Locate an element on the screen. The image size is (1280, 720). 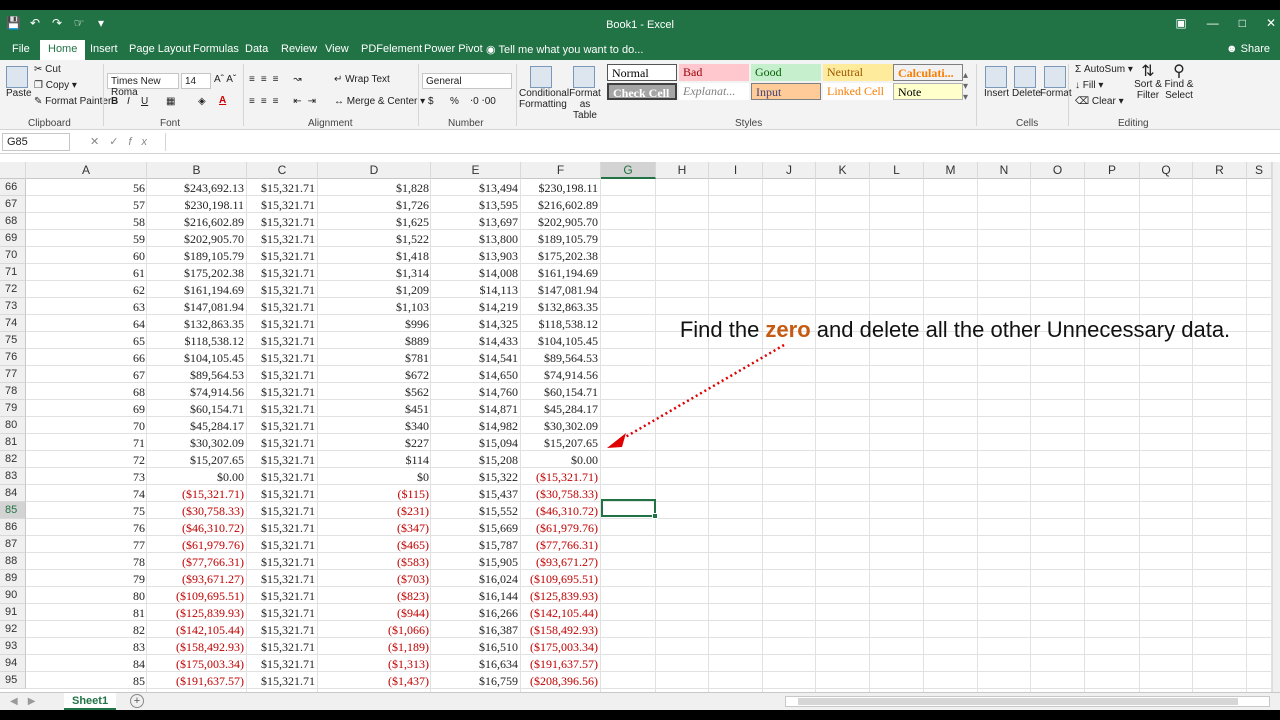
add-sheet-icon: + is located at coordinates (137, 701).